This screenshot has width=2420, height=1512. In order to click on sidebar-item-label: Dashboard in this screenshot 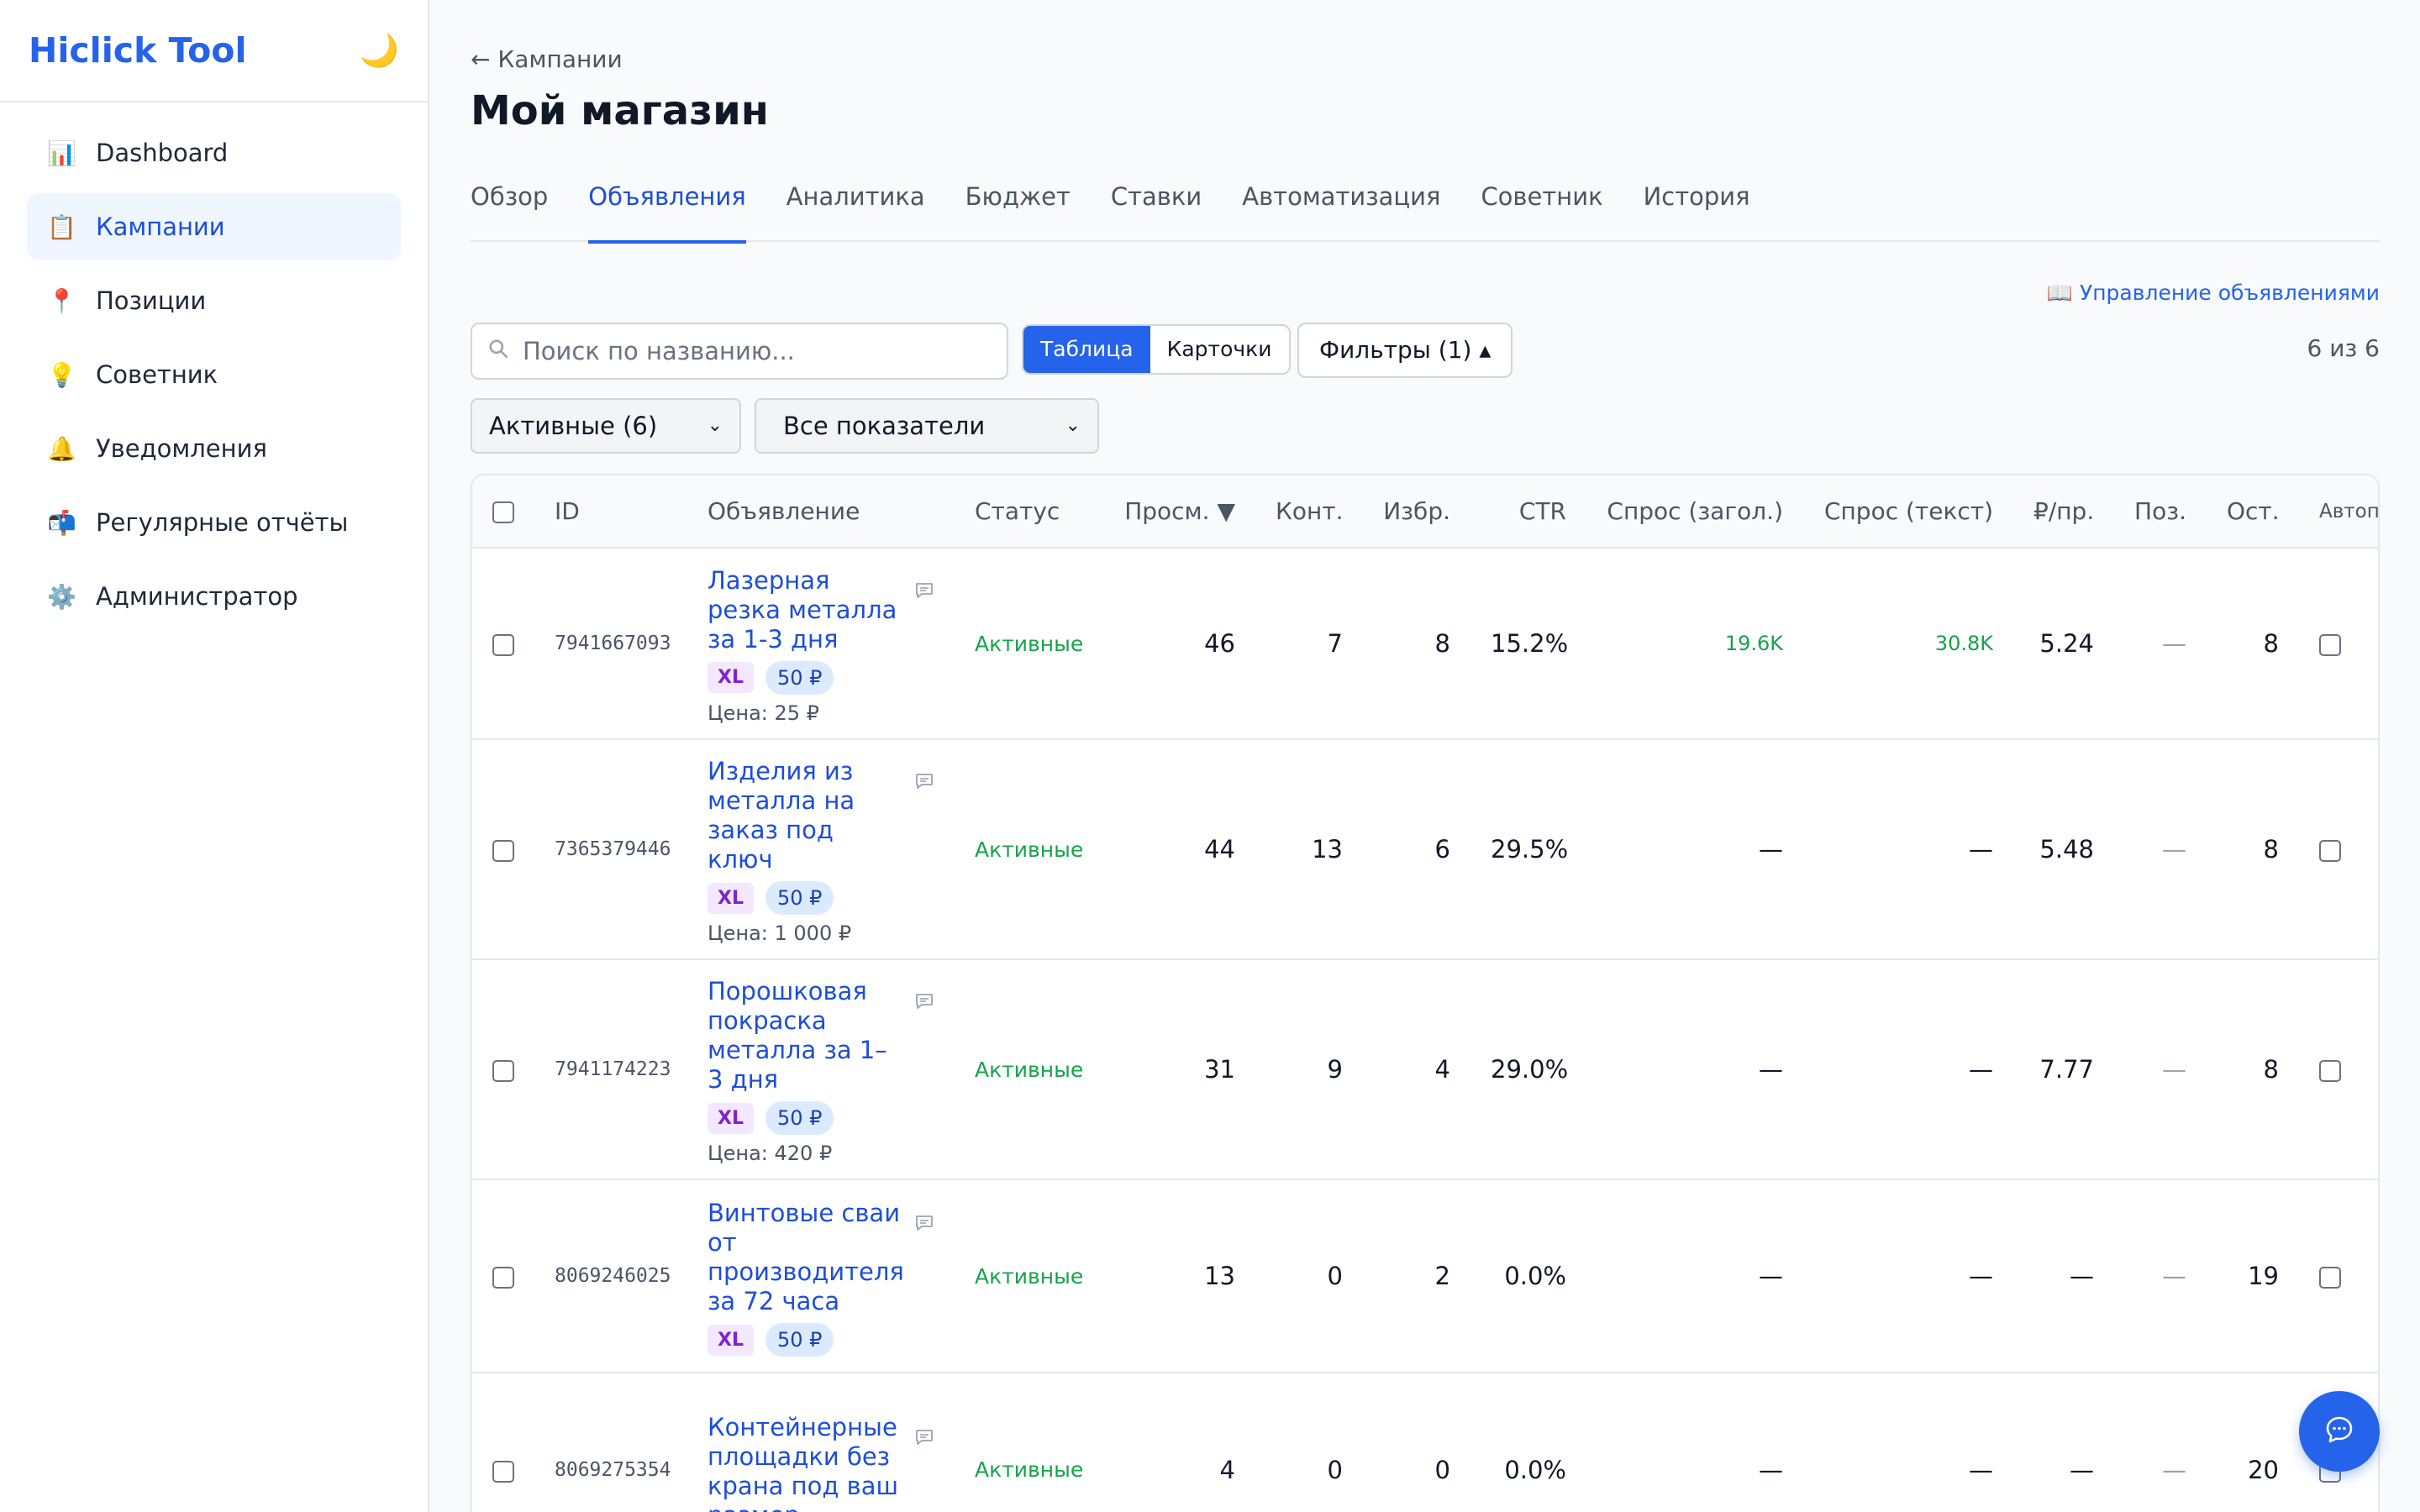, I will do `click(162, 153)`.